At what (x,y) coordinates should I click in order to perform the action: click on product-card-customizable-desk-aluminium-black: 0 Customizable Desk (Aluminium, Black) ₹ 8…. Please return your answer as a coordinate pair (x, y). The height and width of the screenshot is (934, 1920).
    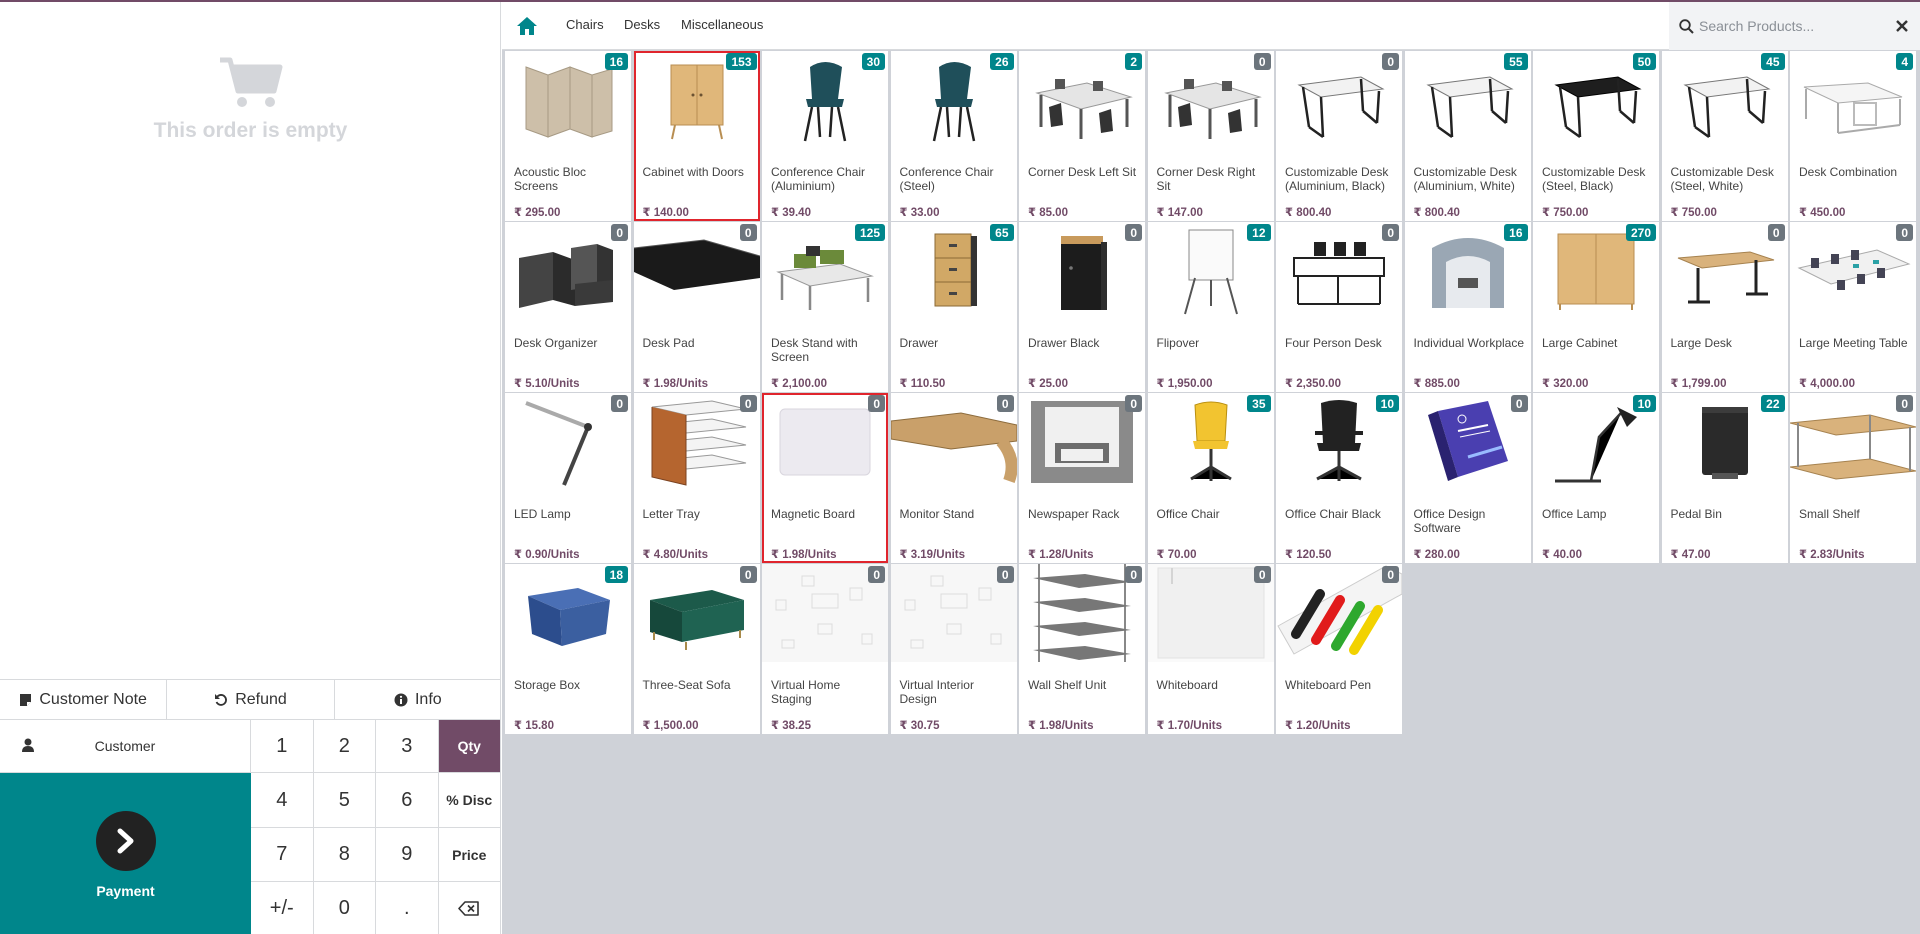
    Looking at the image, I should click on (1339, 136).